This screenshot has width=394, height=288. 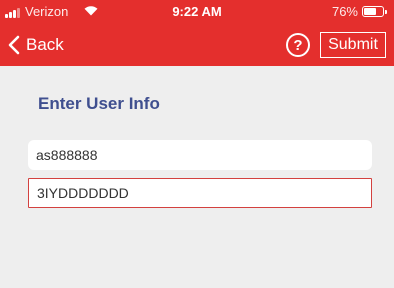 I want to click on code-field: 3IYDDDDDDD, so click(x=200, y=193).